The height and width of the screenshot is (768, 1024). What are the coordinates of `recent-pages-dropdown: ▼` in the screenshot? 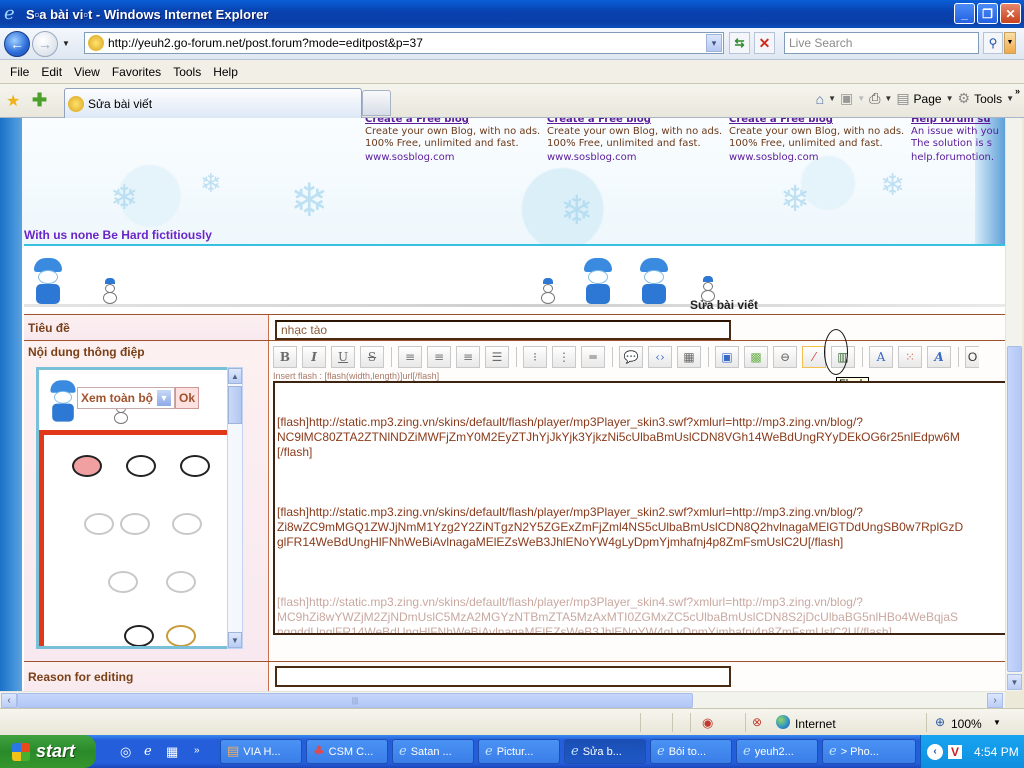 It's located at (66, 43).